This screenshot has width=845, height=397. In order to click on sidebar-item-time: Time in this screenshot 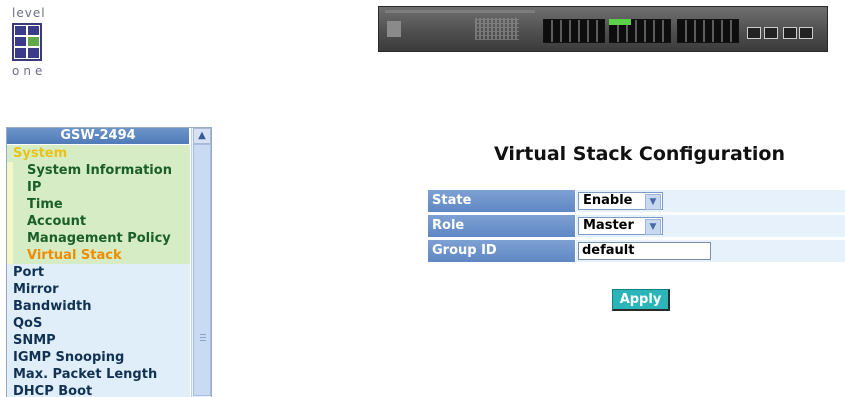, I will do `click(98, 204)`.